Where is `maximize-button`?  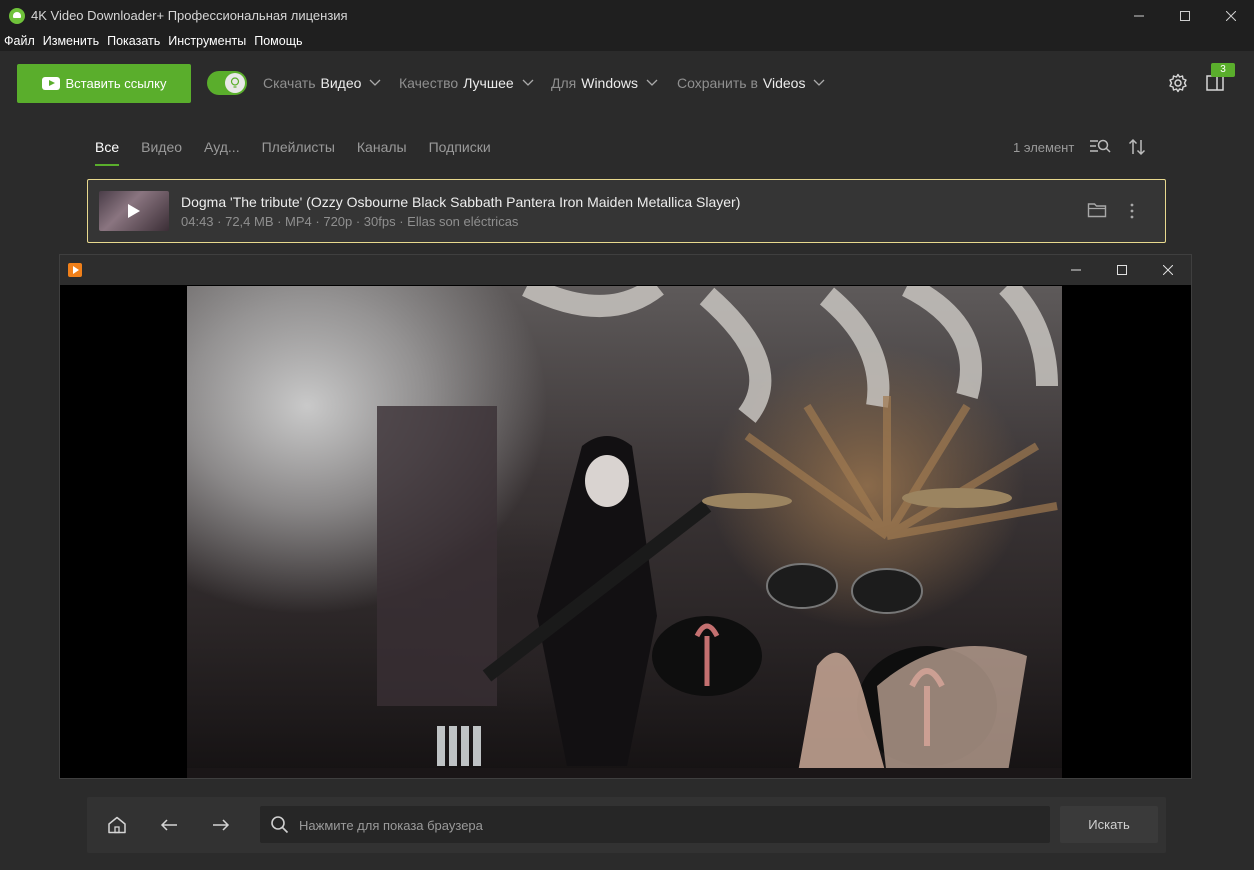 maximize-button is located at coordinates (1185, 15).